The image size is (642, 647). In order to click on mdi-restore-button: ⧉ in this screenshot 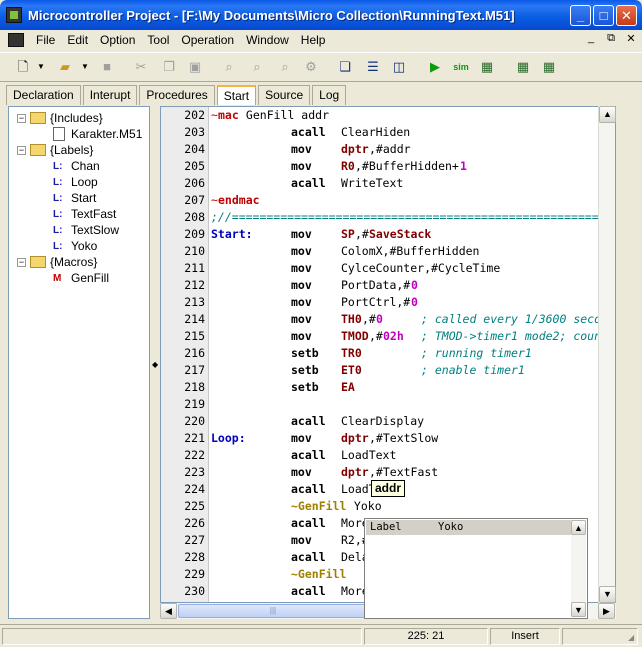, I will do `click(611, 38)`.